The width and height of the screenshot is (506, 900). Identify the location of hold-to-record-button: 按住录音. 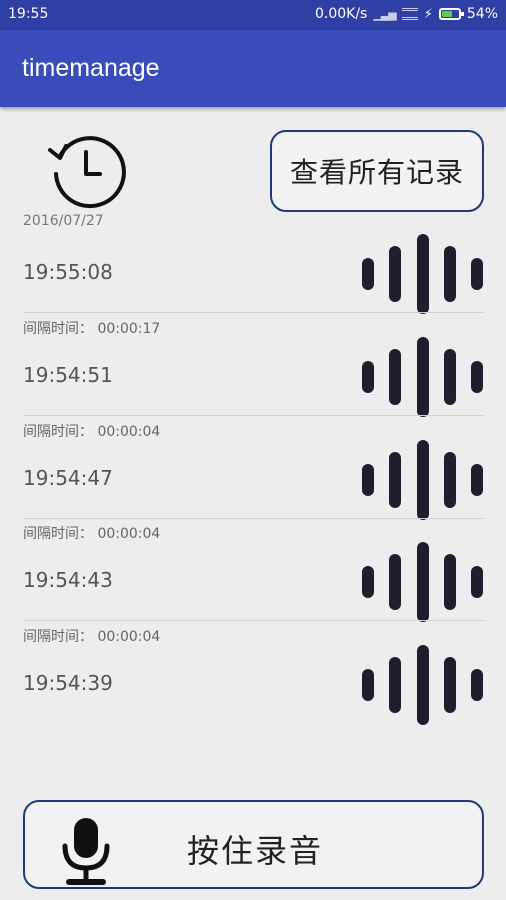
(253, 844).